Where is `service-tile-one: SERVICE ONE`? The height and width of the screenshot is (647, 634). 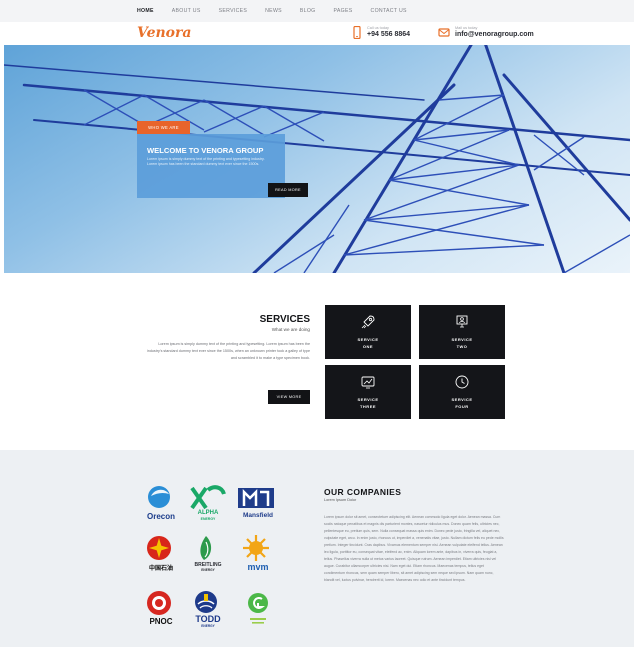 service-tile-one: SERVICE ONE is located at coordinates (368, 332).